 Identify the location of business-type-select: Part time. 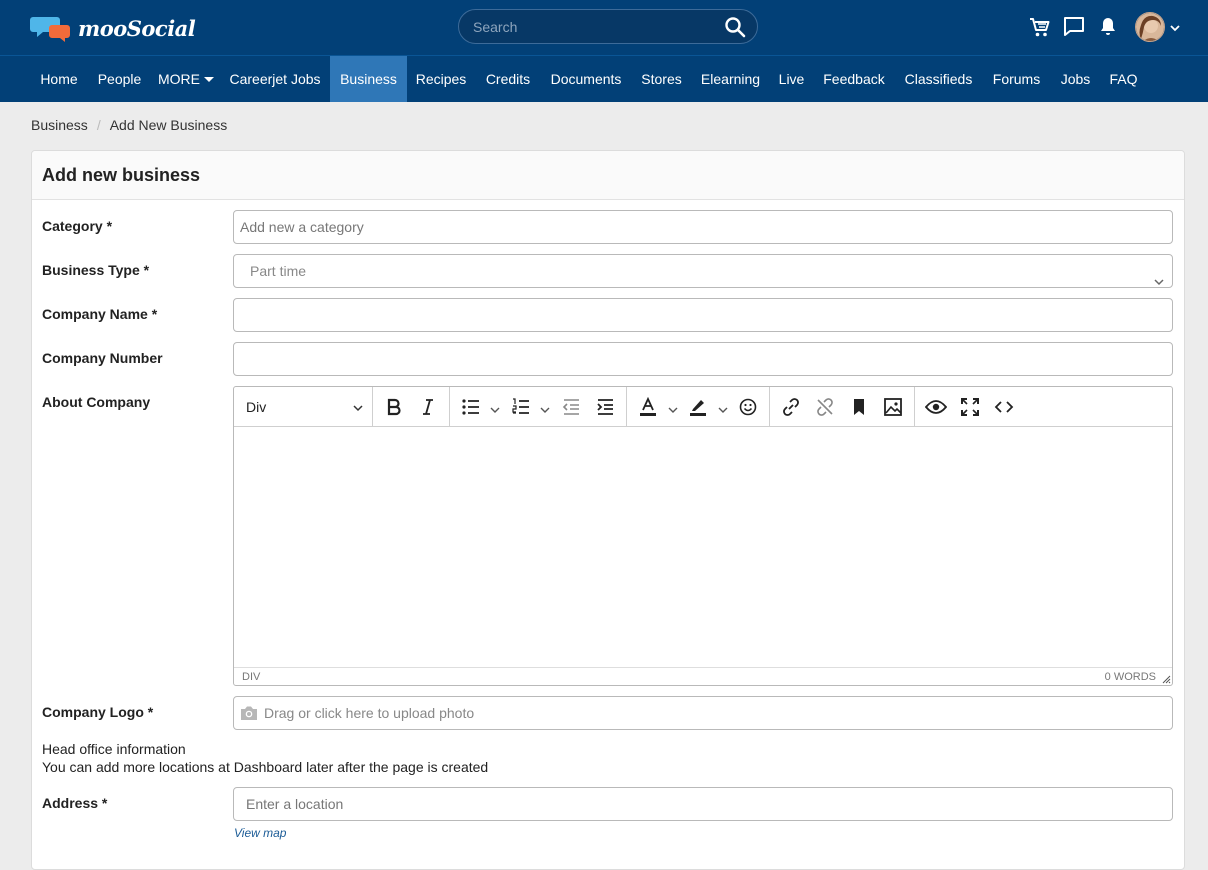
(703, 271).